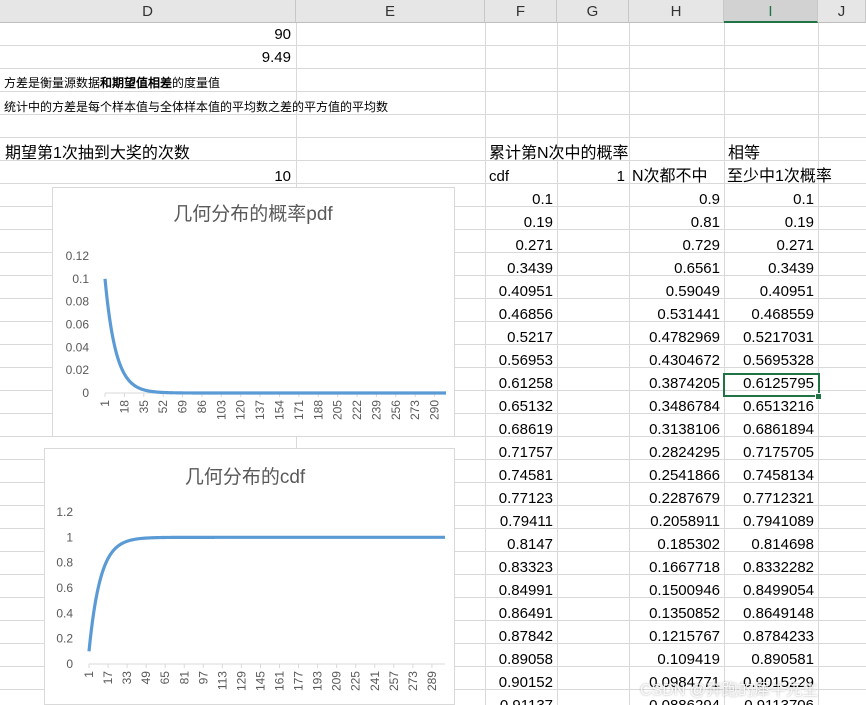  Describe the element at coordinates (769, 499) in the screenshot. I see `cell-i-row: 0.7712321` at that location.